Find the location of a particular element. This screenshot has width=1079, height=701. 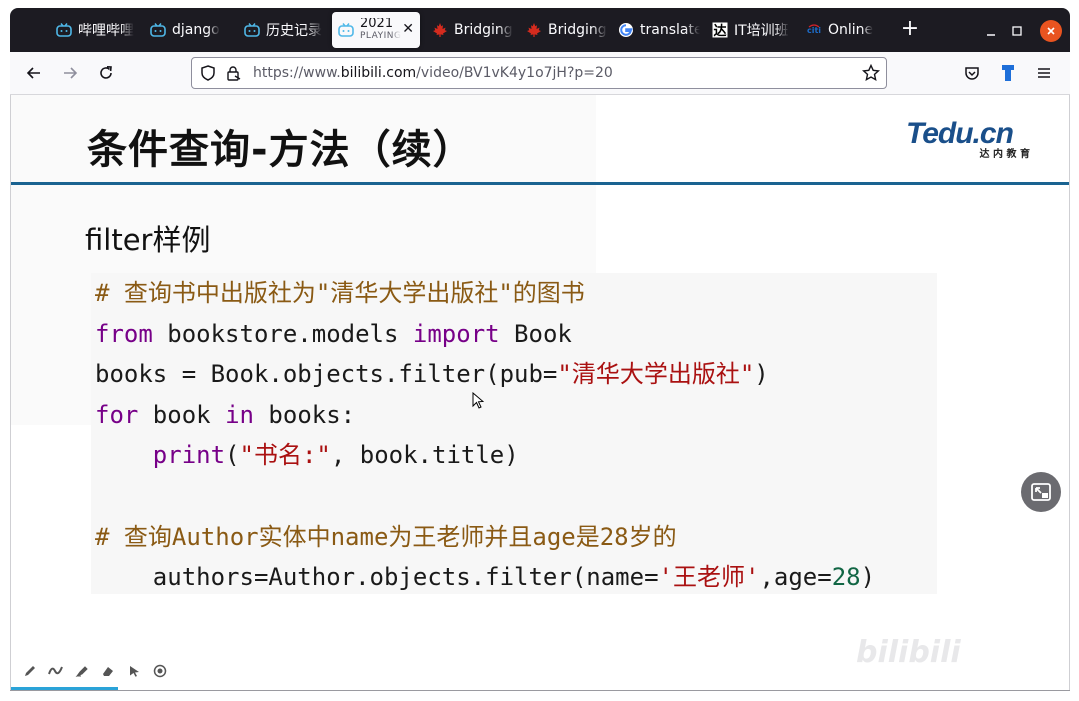

record-icon is located at coordinates (160, 671).